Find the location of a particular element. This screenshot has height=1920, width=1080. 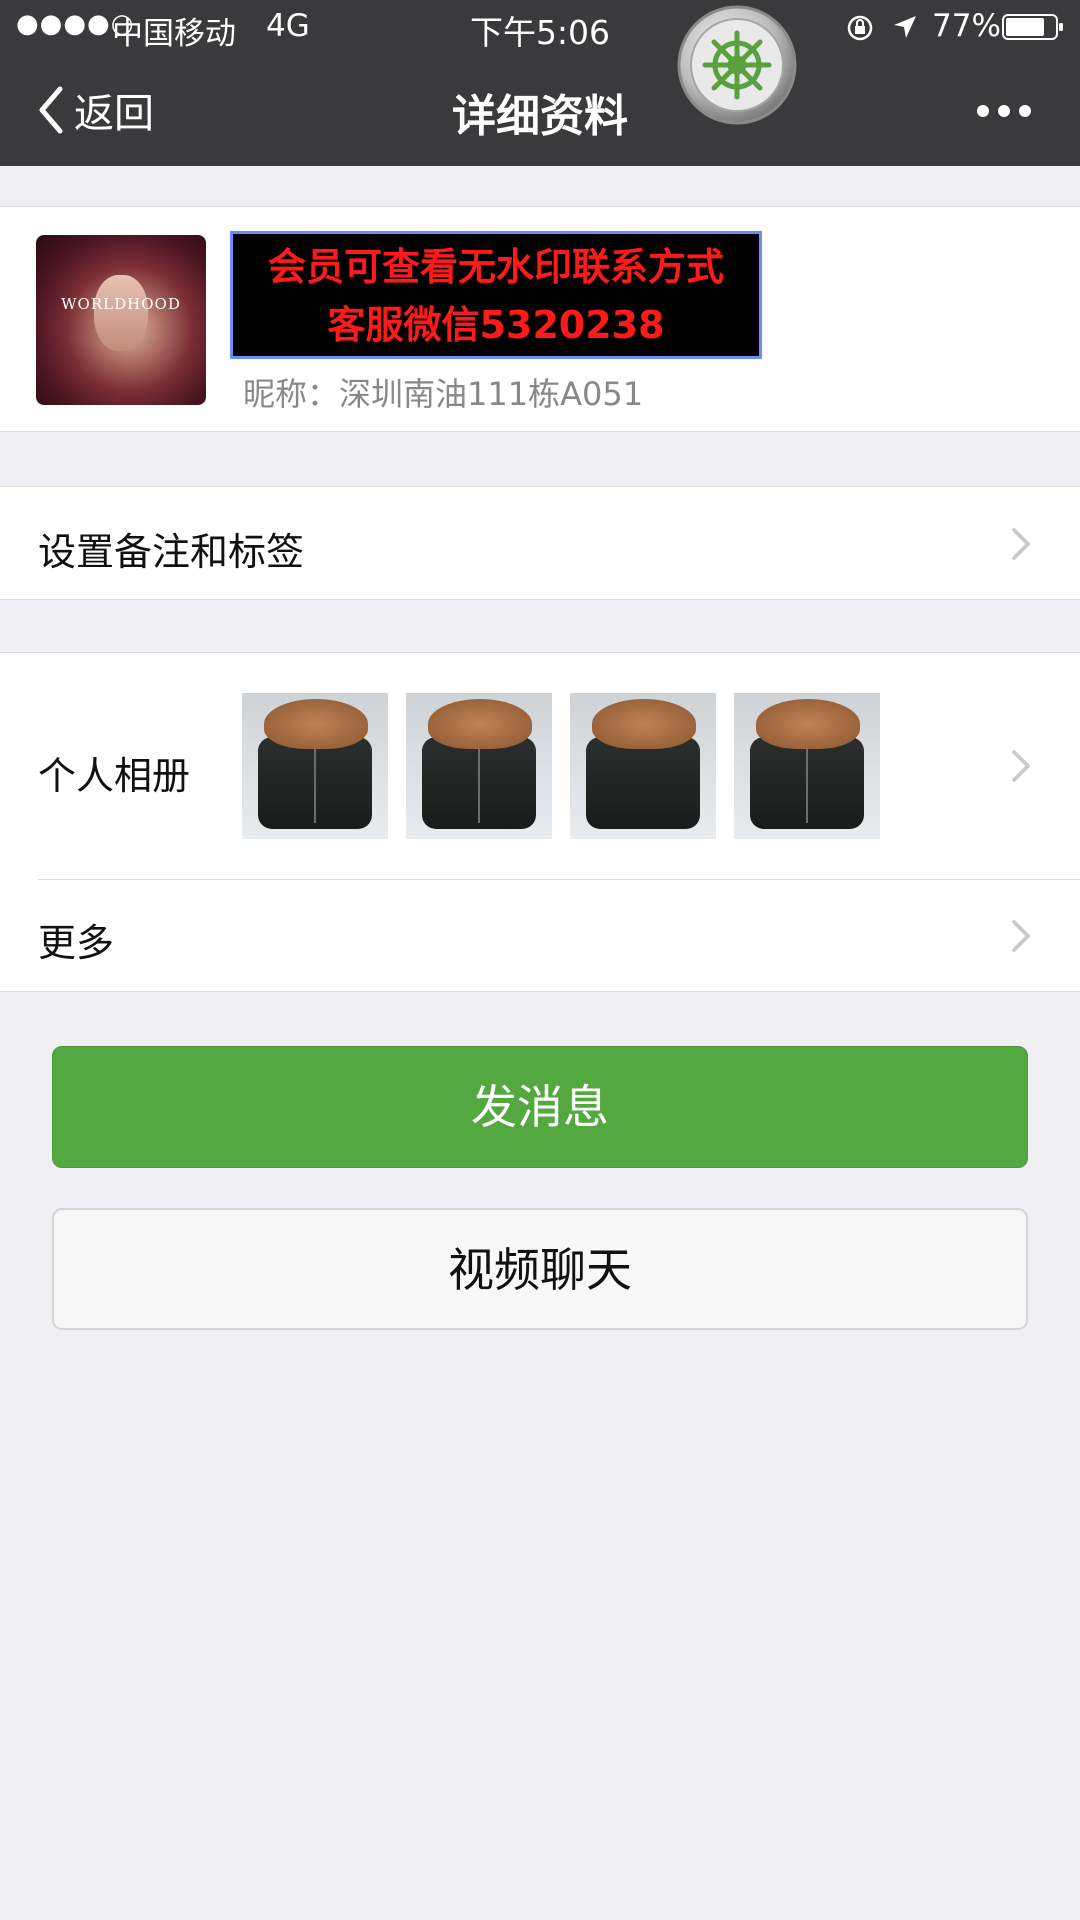

remark-tags-row: 设置备注和标签 is located at coordinates (540, 543).